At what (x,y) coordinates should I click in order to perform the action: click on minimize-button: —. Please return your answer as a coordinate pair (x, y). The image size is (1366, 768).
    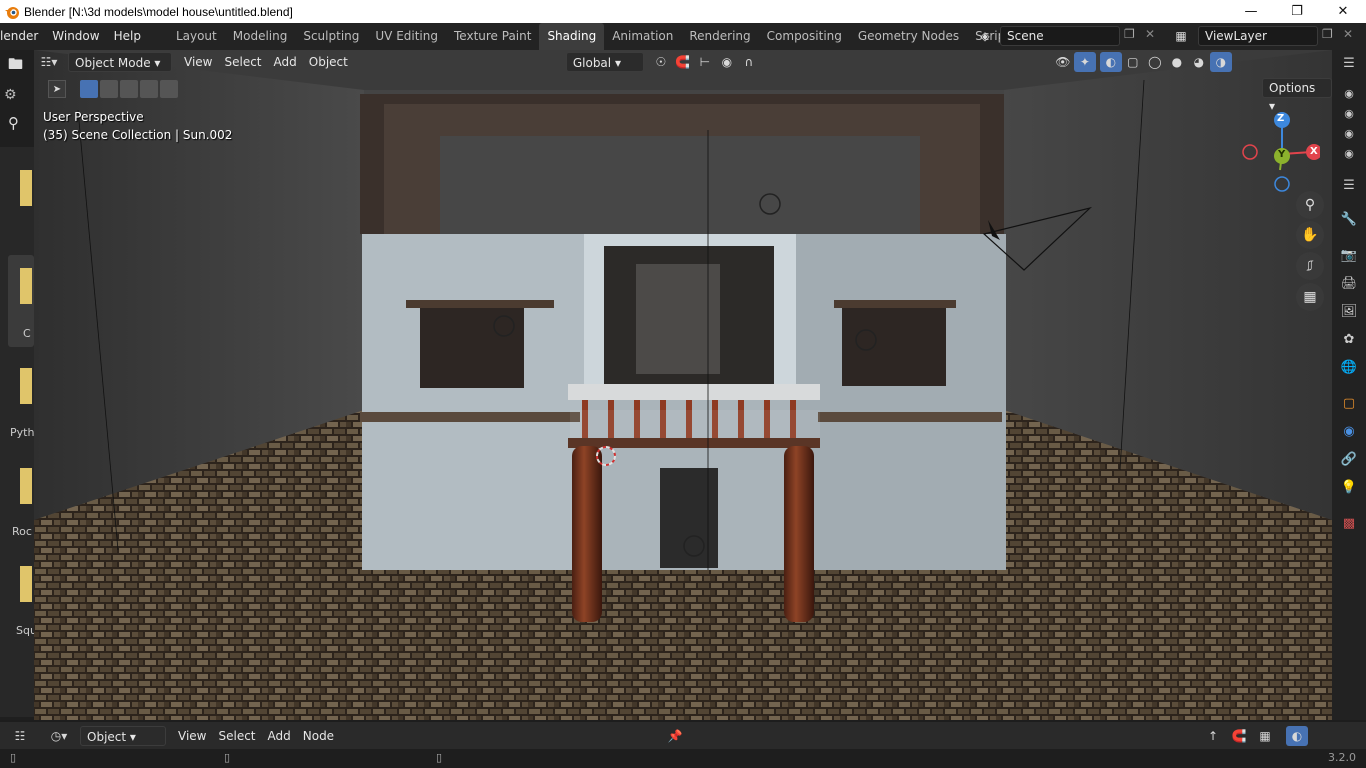
    Looking at the image, I should click on (1251, 11).